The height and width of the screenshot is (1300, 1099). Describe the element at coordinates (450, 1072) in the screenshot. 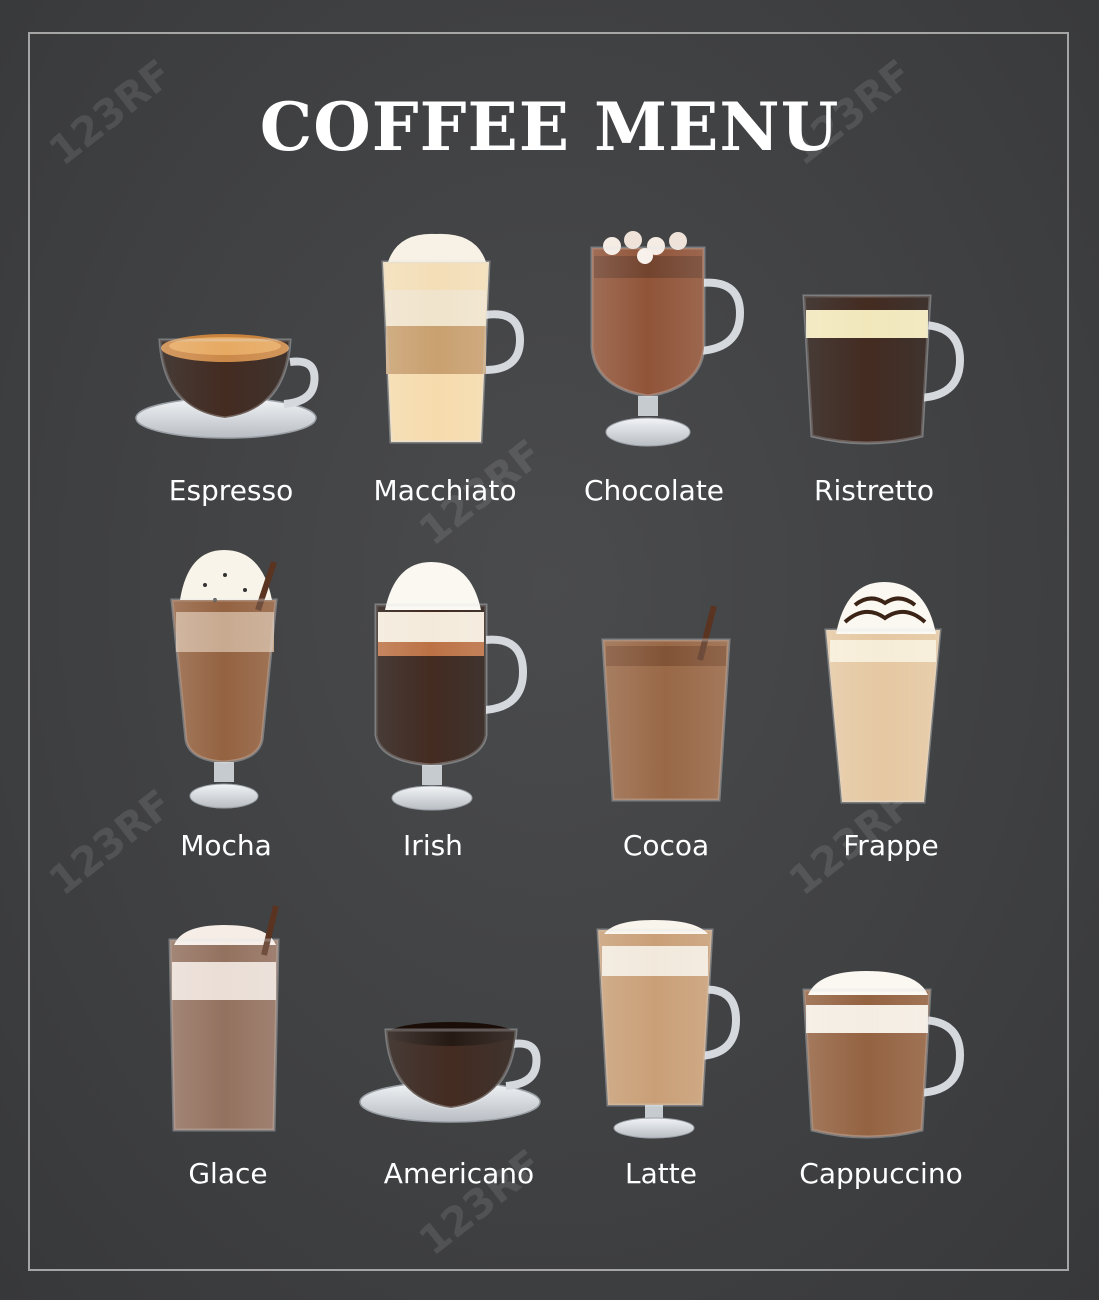

I see `americano-cup-icon` at that location.